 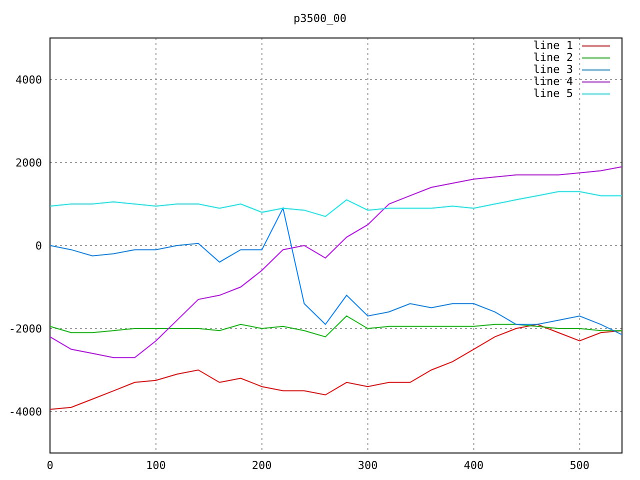 What do you see at coordinates (29, 80) in the screenshot?
I see `y-tick-label: 4000` at bounding box center [29, 80].